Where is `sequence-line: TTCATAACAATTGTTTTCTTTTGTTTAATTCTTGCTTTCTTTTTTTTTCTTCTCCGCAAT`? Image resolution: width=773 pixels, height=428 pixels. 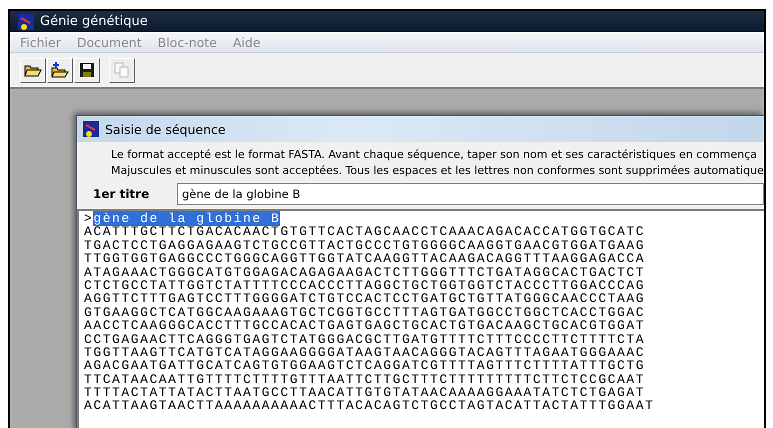 sequence-line: TTCATAACAATTGTTTTCTTTTGTTTAATTCTTGCTTTCTTTTTTTTTCTTCTCCGCAAT is located at coordinates (365, 379).